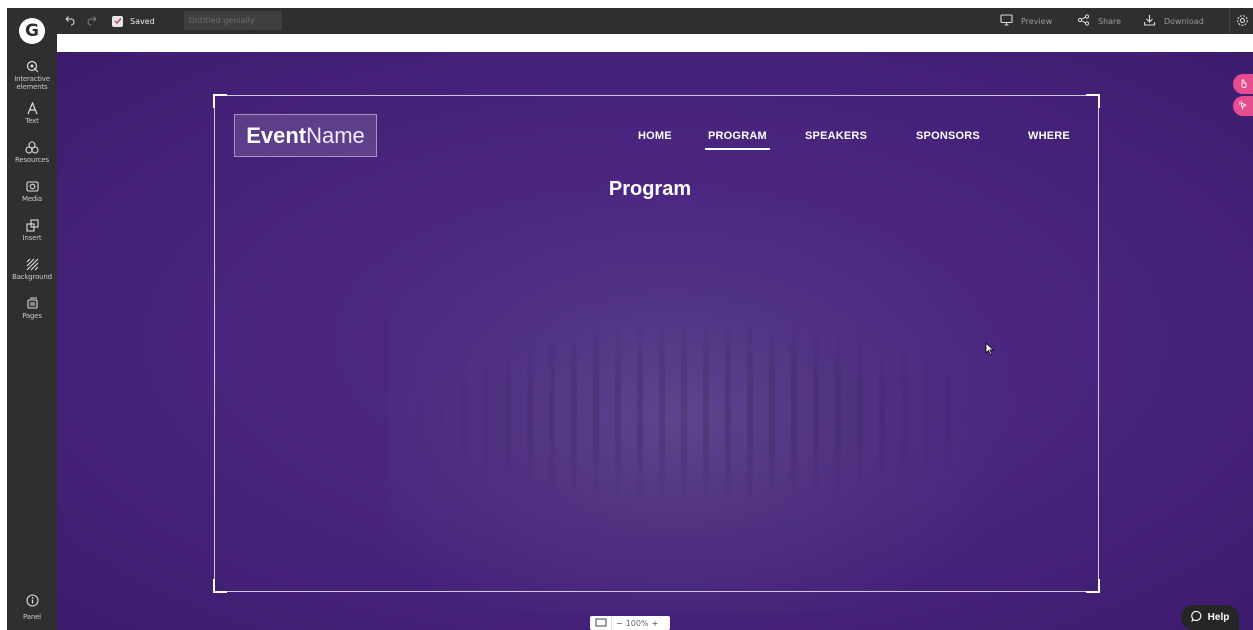 The width and height of the screenshot is (1253, 630). What do you see at coordinates (948, 136) in the screenshot?
I see `nav-sponsors: SPONSORS` at bounding box center [948, 136].